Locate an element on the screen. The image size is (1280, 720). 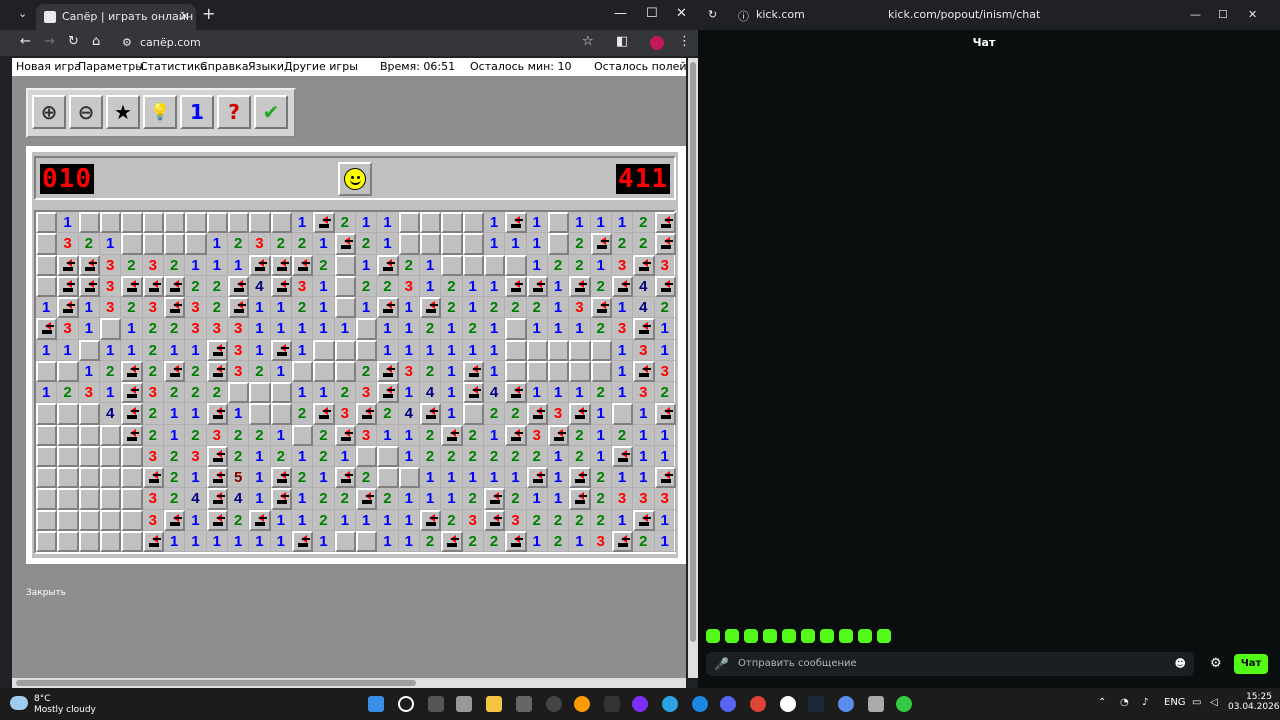
emote-icon is located at coordinates (732, 636).